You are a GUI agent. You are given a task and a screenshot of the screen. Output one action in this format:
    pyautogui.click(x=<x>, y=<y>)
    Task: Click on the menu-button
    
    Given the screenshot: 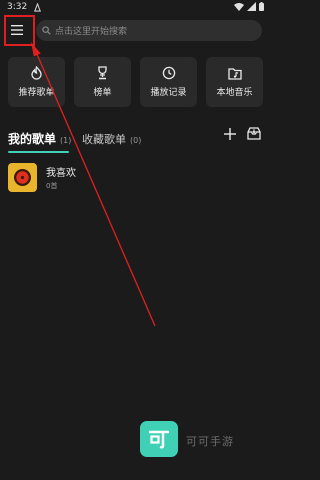 What is the action you would take?
    pyautogui.click(x=17, y=30)
    